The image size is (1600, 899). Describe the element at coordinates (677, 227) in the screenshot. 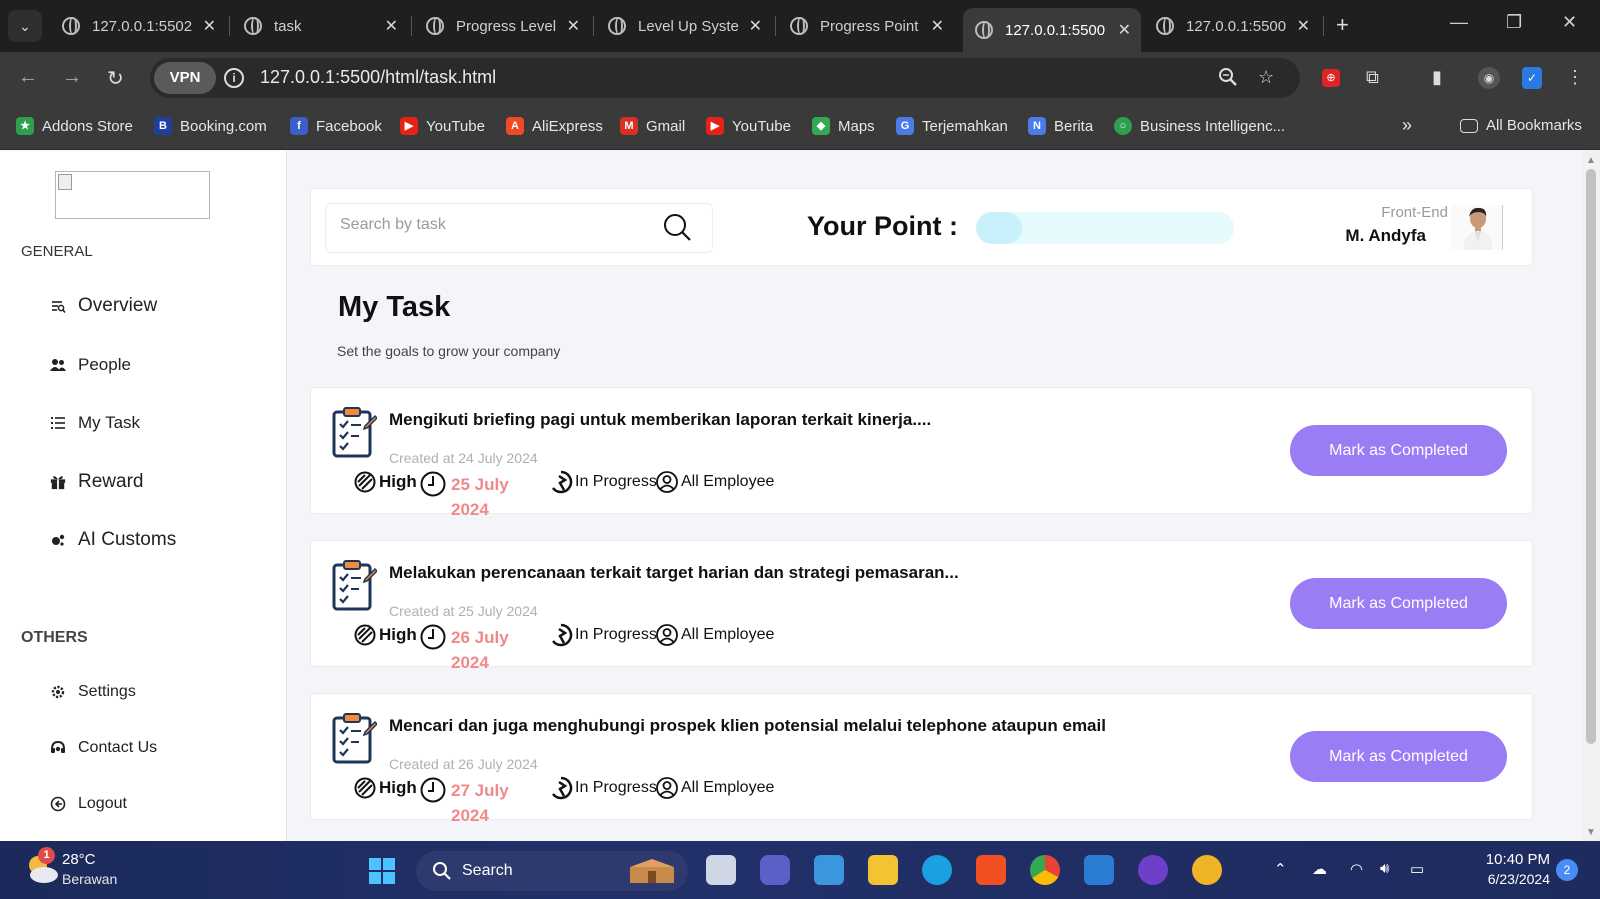

I see `search-icon` at that location.